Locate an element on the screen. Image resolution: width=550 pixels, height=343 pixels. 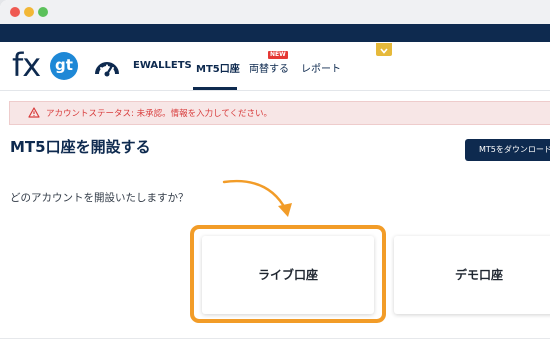
logo-gt-badge: gt is located at coordinates (64, 66).